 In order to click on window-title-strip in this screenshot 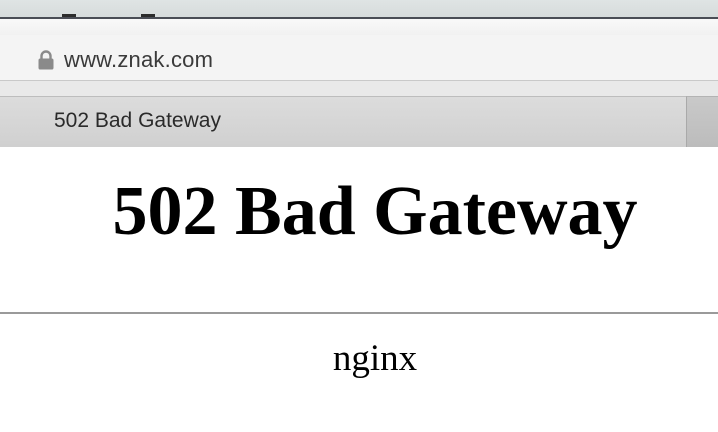, I will do `click(359, 9)`.